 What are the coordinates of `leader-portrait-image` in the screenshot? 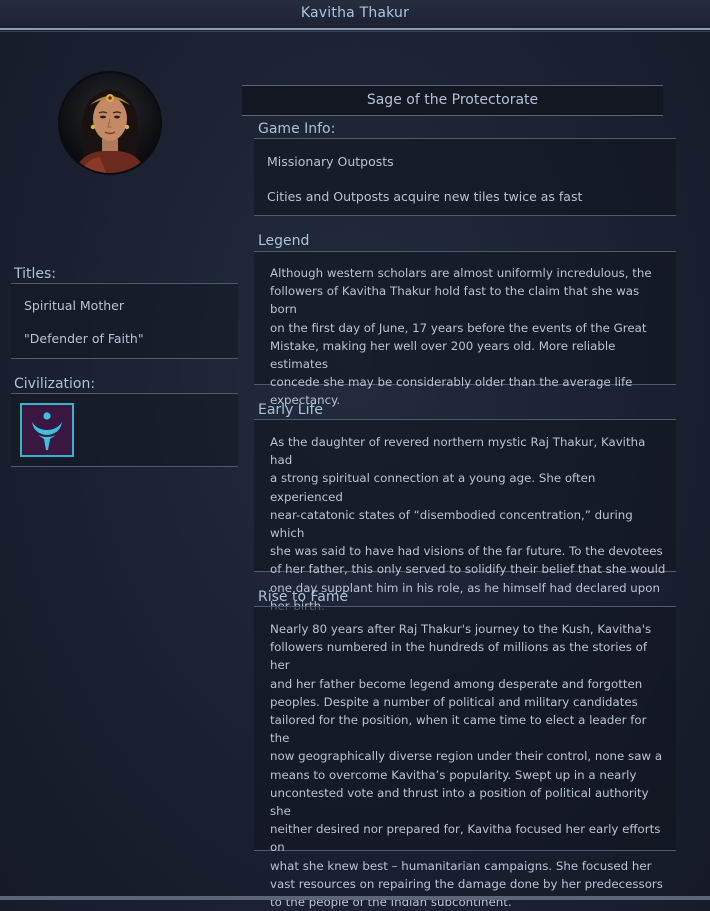 It's located at (110, 123).